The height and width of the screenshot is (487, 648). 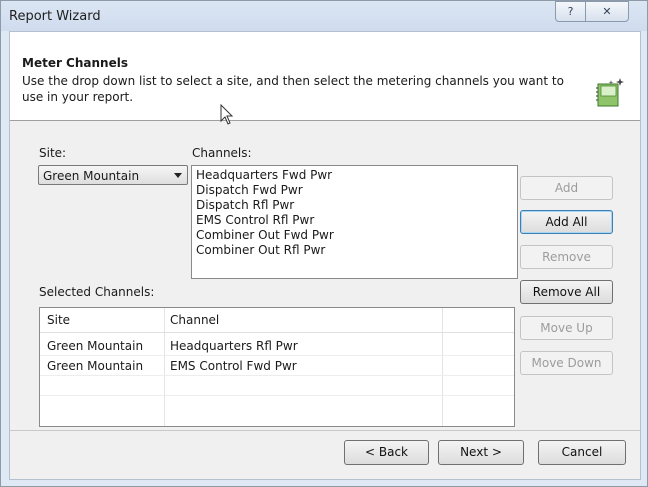 What do you see at coordinates (55, 16) in the screenshot?
I see `window-title: Report Wizard` at bounding box center [55, 16].